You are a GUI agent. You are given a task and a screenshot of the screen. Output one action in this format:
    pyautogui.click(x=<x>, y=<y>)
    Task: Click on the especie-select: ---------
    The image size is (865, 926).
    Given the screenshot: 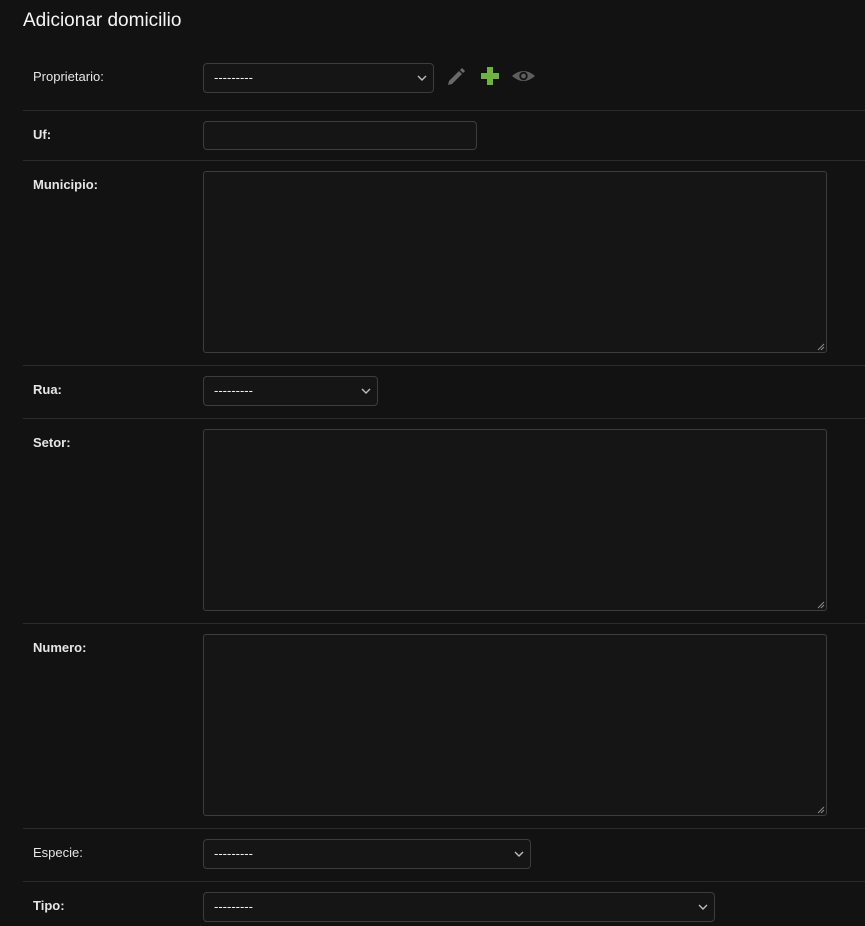 What is the action you would take?
    pyautogui.click(x=367, y=854)
    